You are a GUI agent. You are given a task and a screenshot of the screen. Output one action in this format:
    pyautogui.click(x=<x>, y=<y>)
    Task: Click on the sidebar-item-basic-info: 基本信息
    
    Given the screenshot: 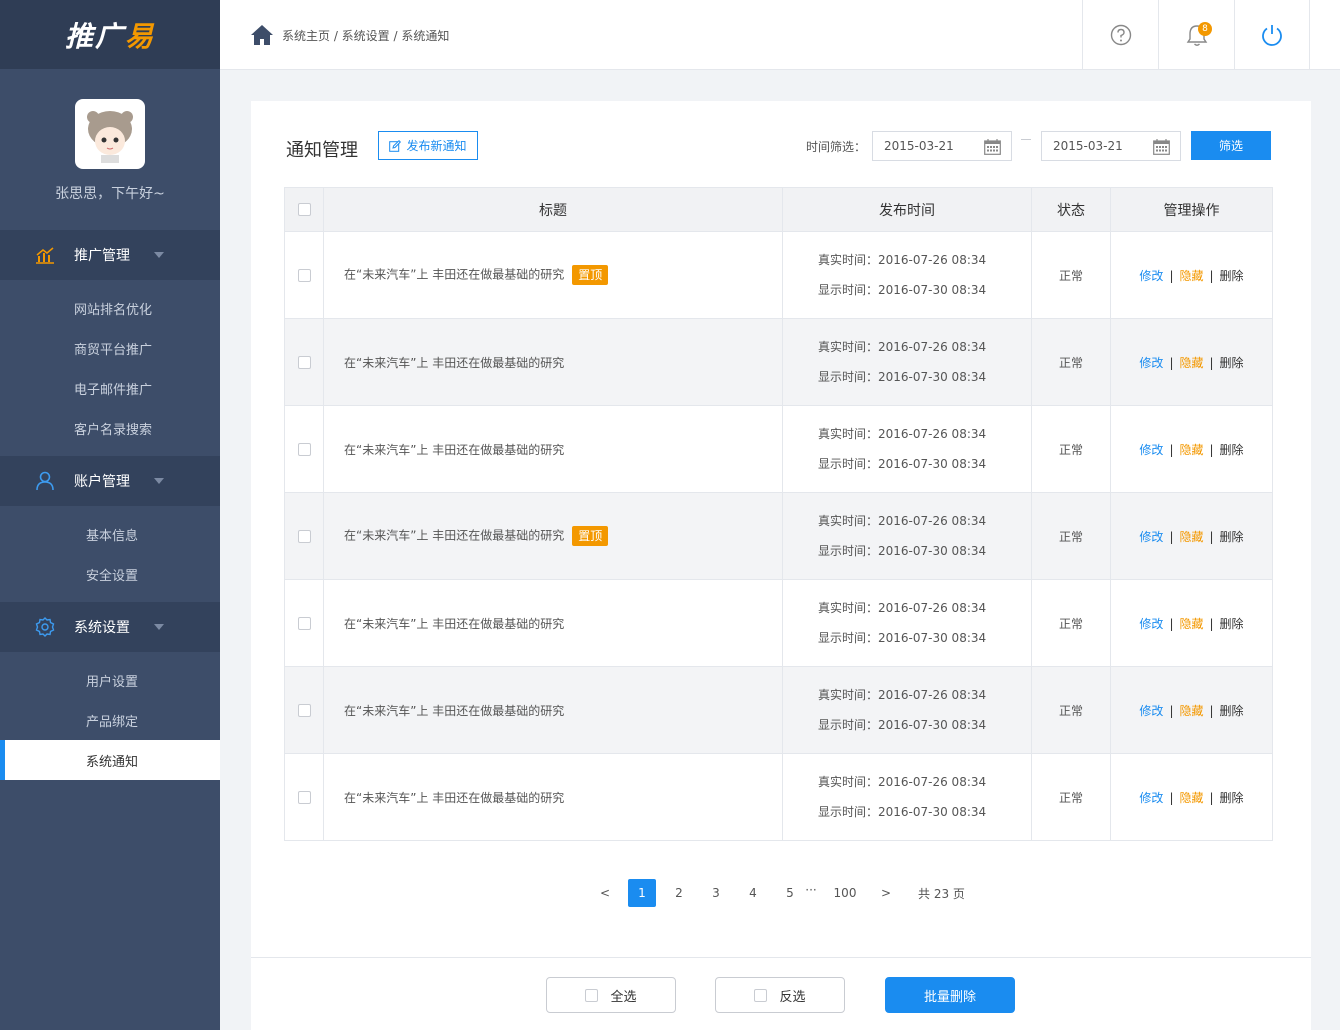 What is the action you would take?
    pyautogui.click(x=110, y=534)
    